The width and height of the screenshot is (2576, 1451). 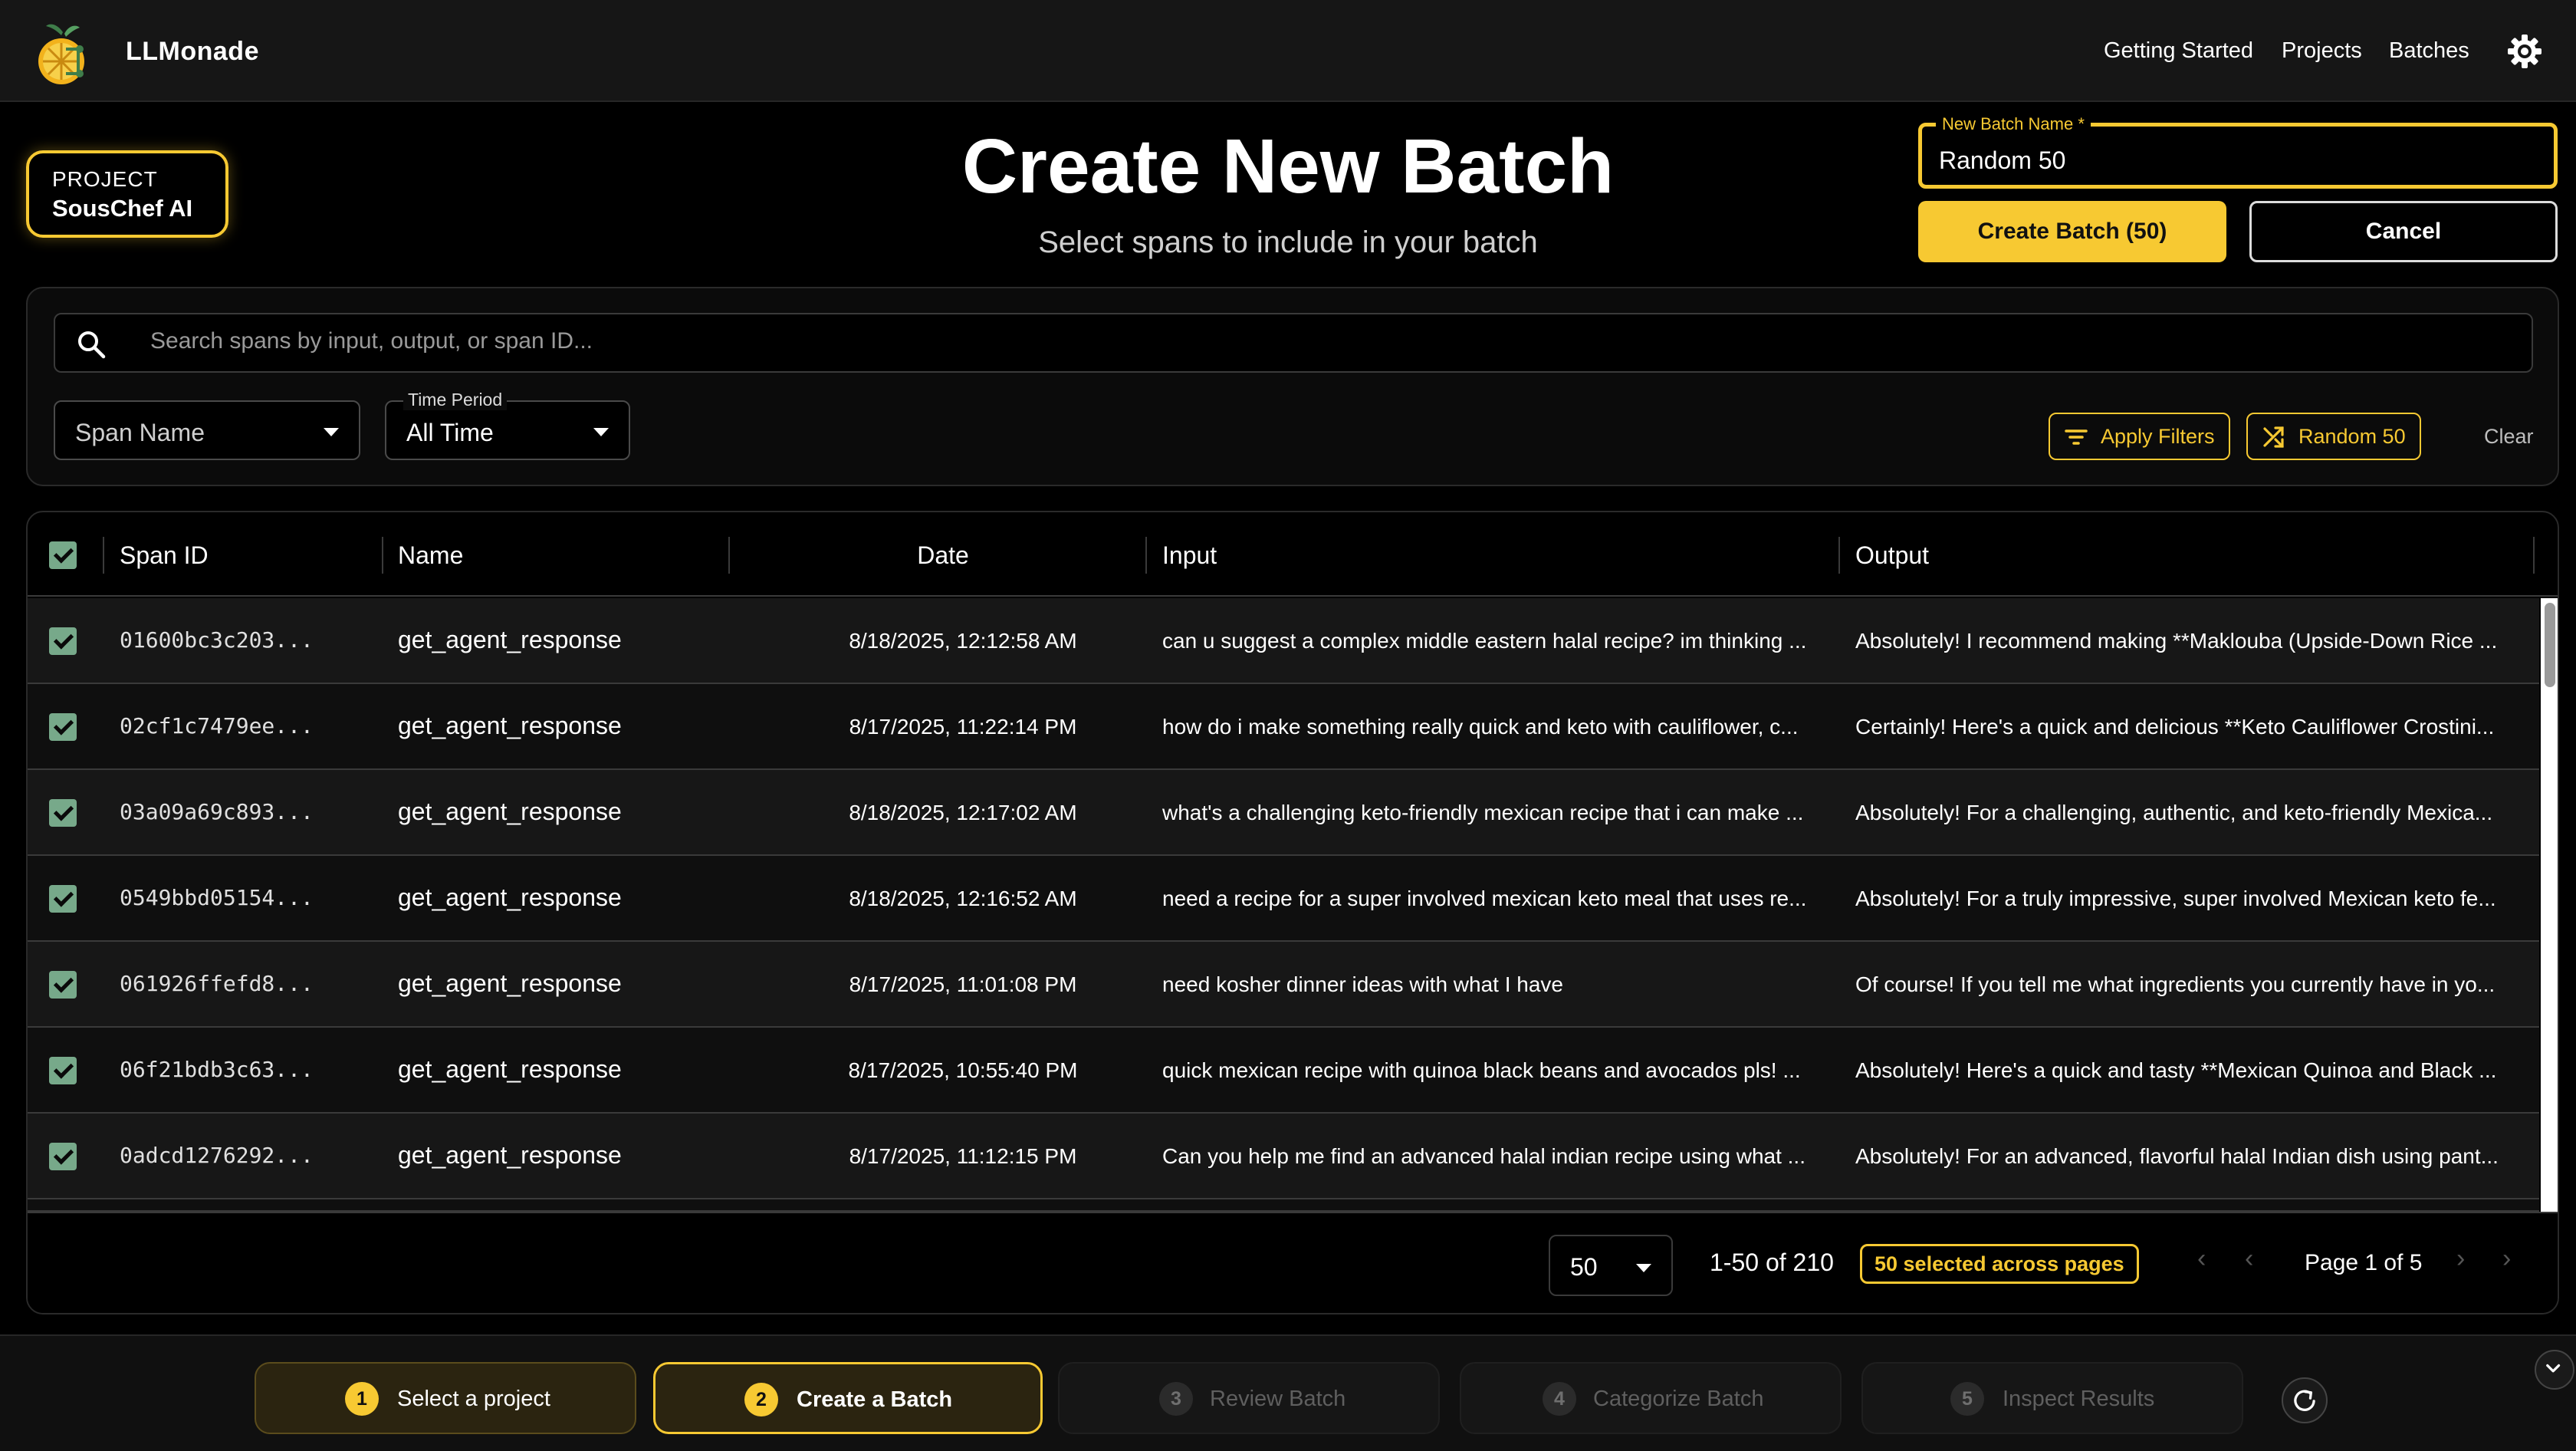 I want to click on table-scrollbar, so click(x=2549, y=905).